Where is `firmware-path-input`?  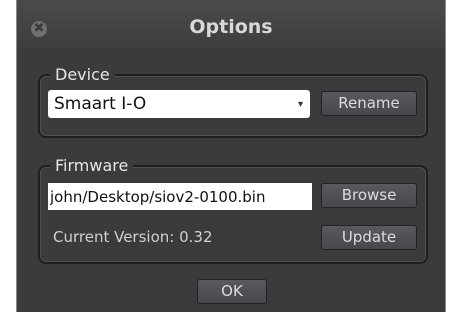
firmware-path-input is located at coordinates (180, 196).